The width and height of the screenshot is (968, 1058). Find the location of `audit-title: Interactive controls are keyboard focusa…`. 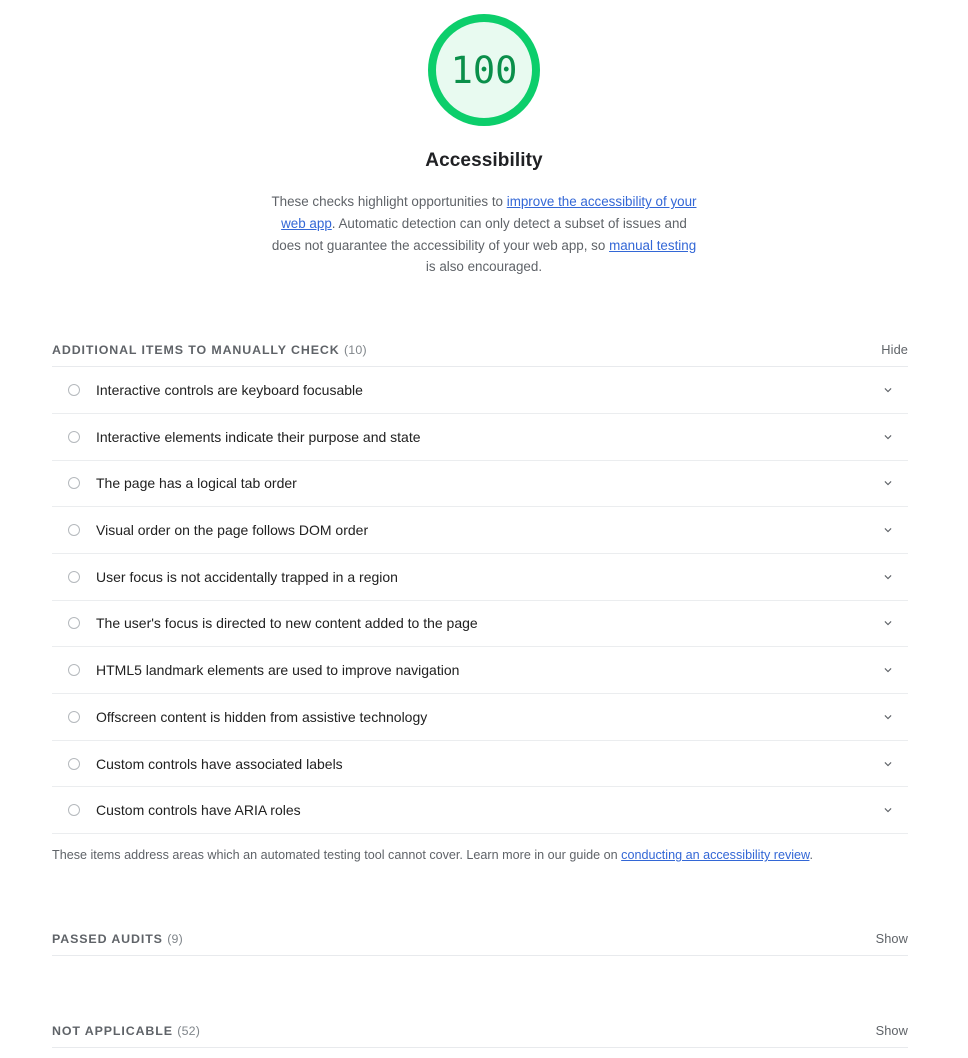

audit-title: Interactive controls are keyboard focusa… is located at coordinates (229, 390).